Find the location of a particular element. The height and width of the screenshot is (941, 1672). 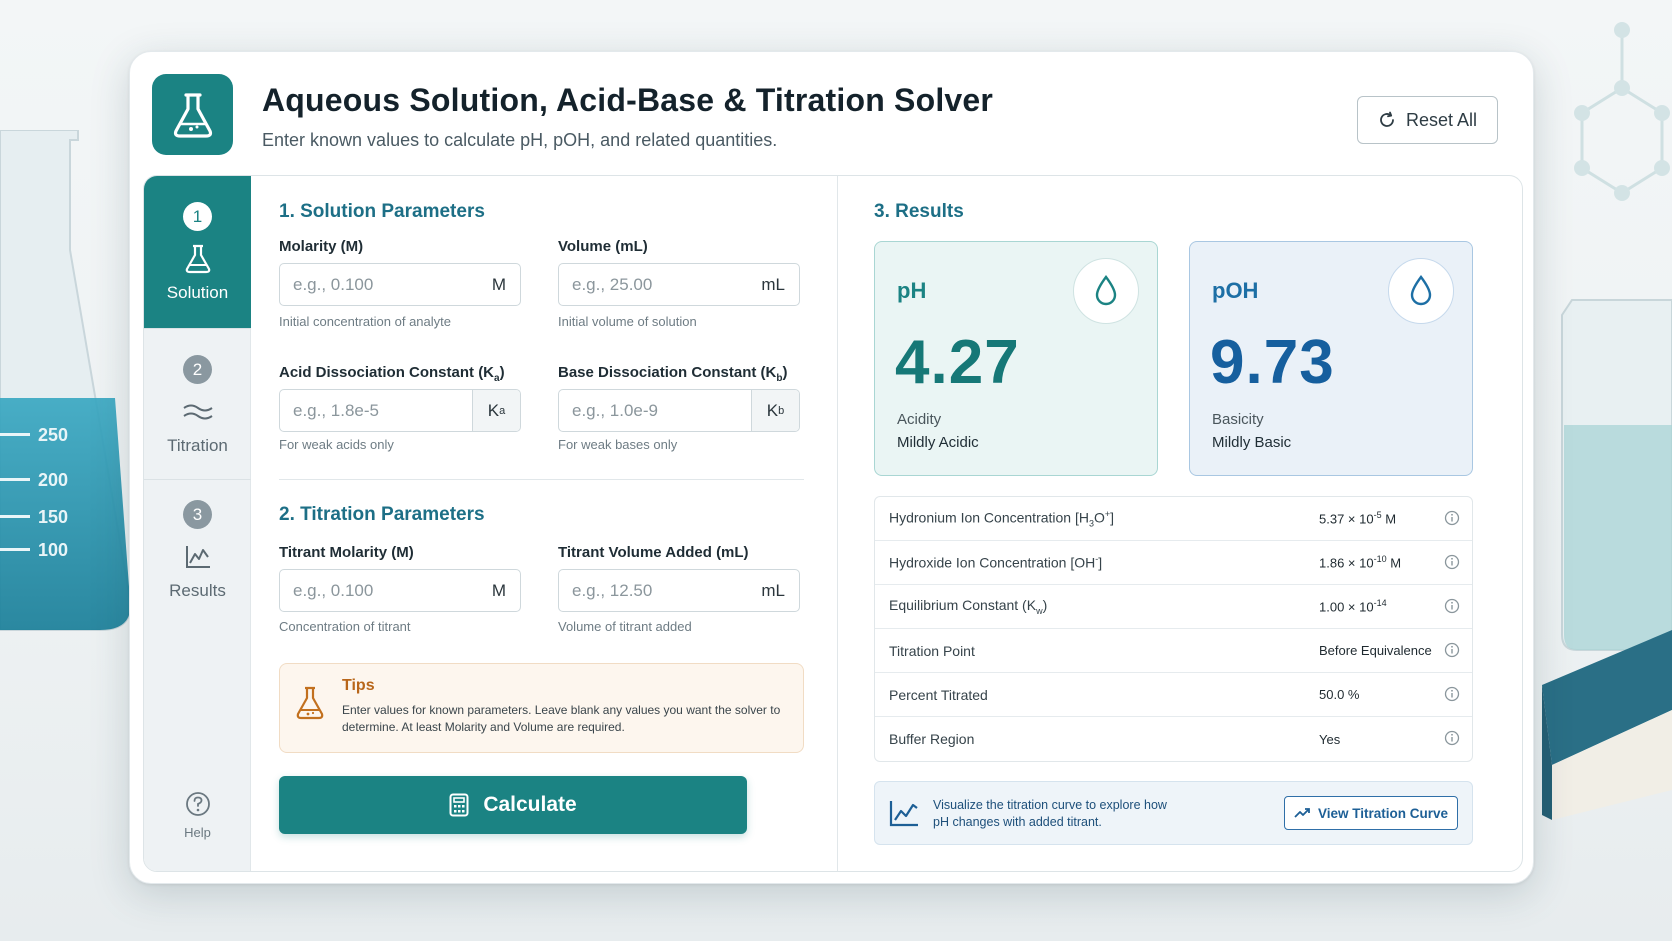

ka-field: Ka is located at coordinates (400, 410).